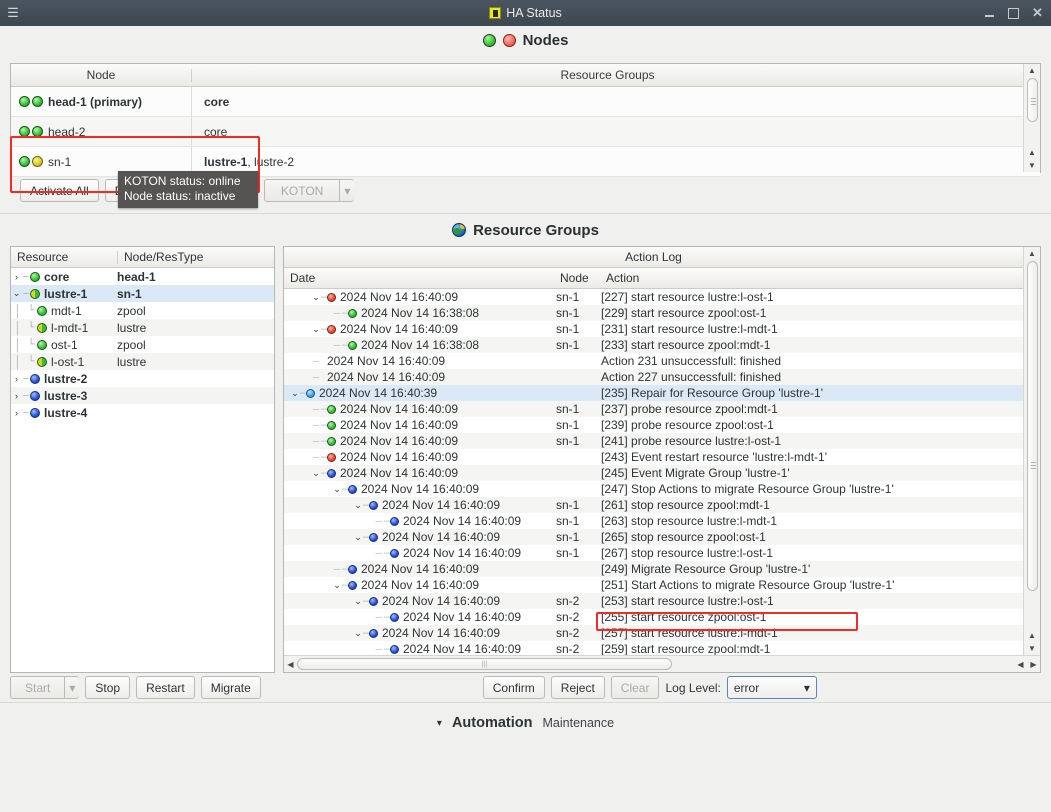 Image resolution: width=1051 pixels, height=812 pixels. I want to click on table-row: head-1 (primary) core, so click(525, 102).